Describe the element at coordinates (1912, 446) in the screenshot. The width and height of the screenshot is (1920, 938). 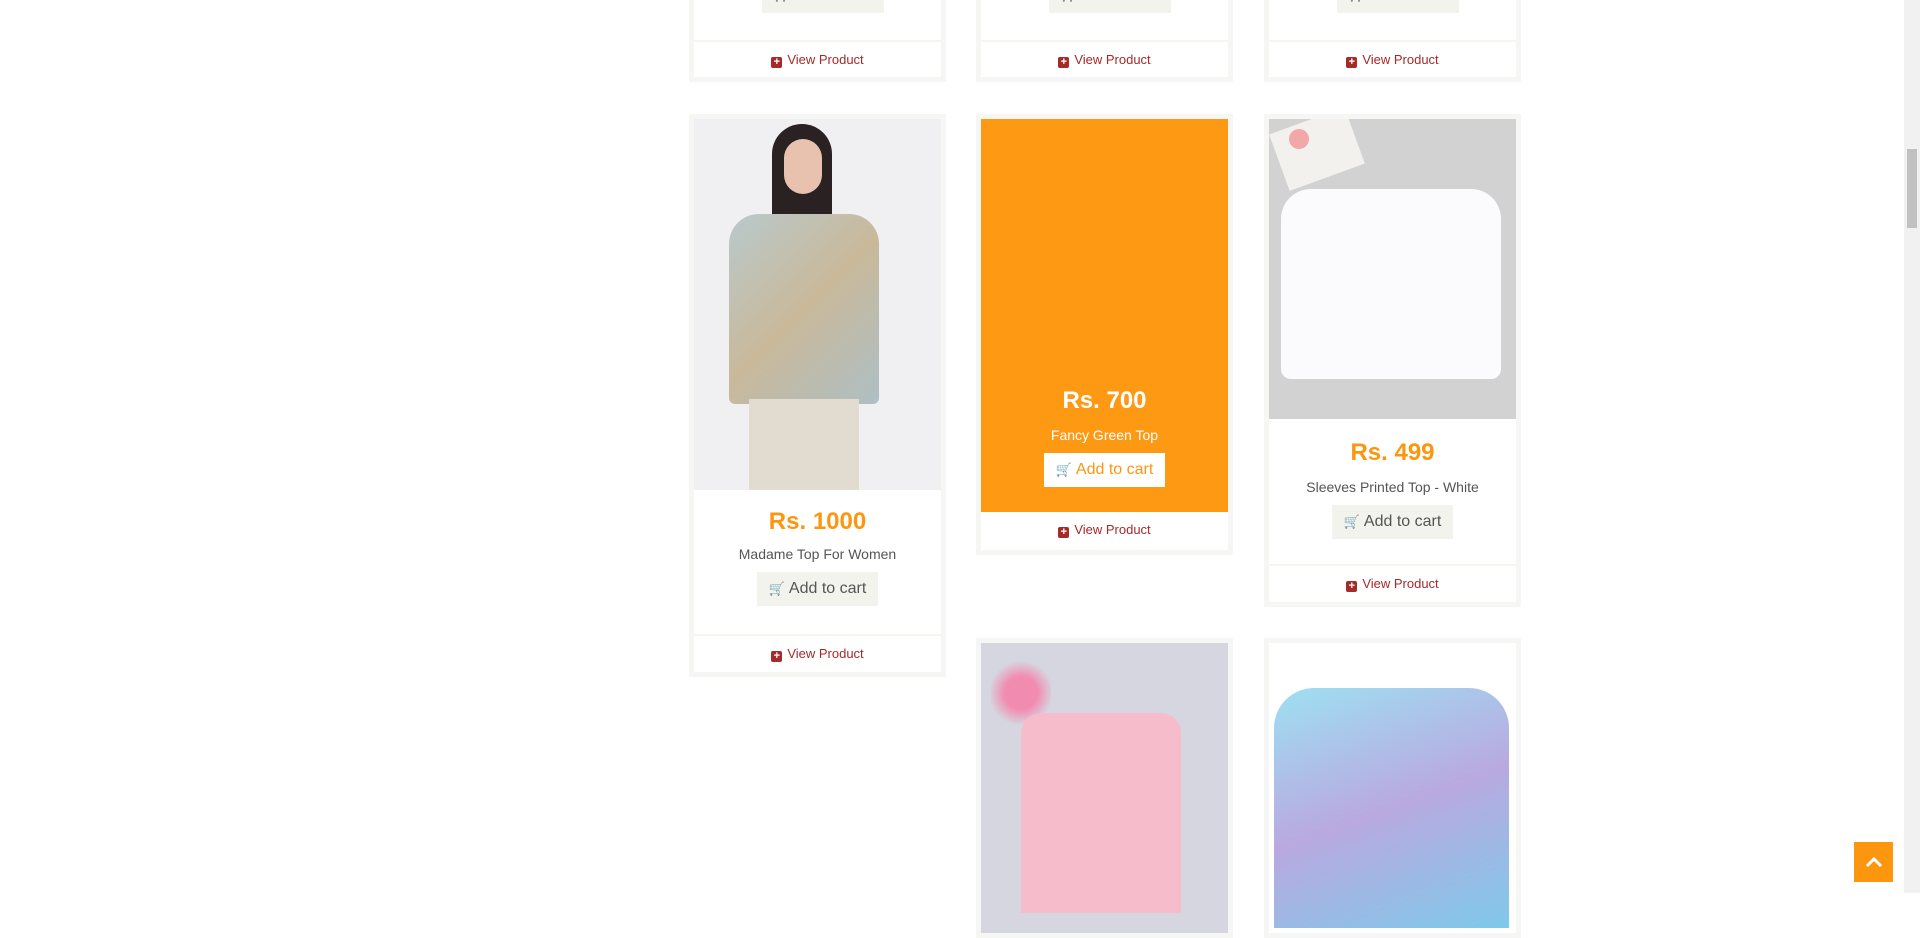
I see `scrollbar` at that location.